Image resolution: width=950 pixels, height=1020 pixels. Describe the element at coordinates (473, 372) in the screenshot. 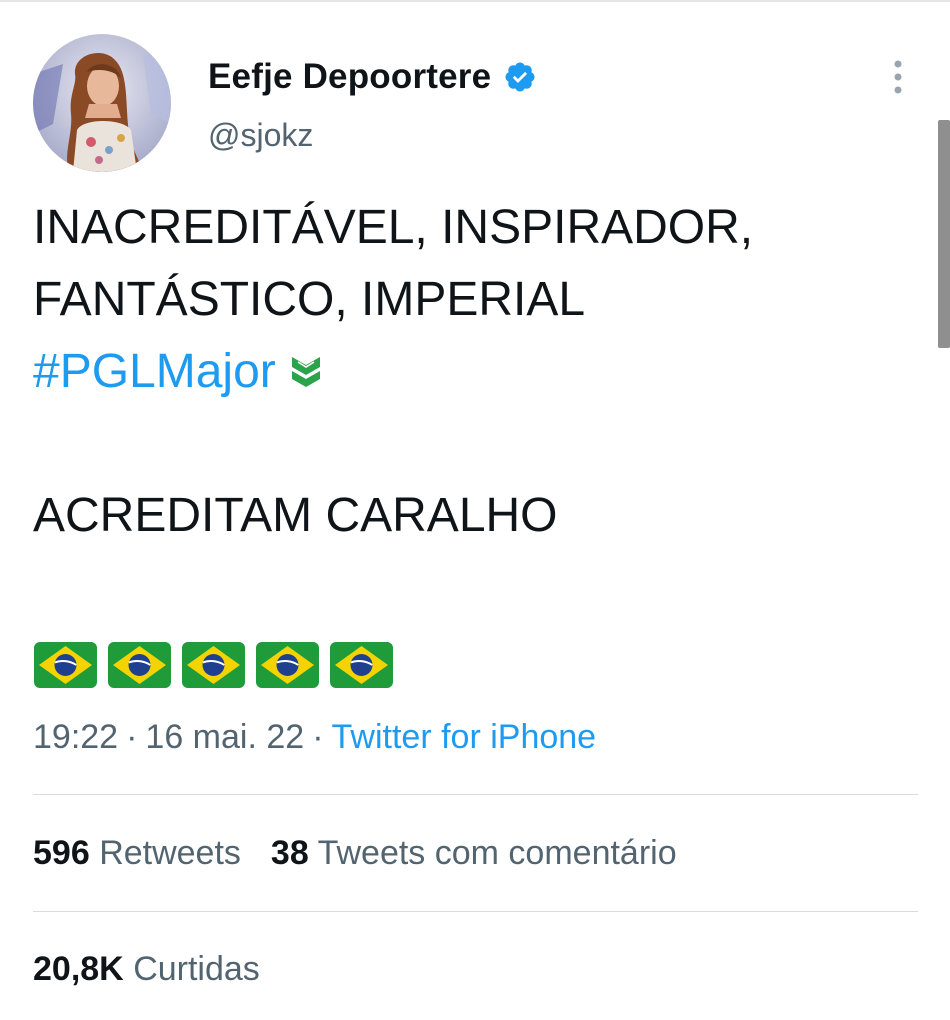

I see `hashtag-line: #PGLMajor` at that location.